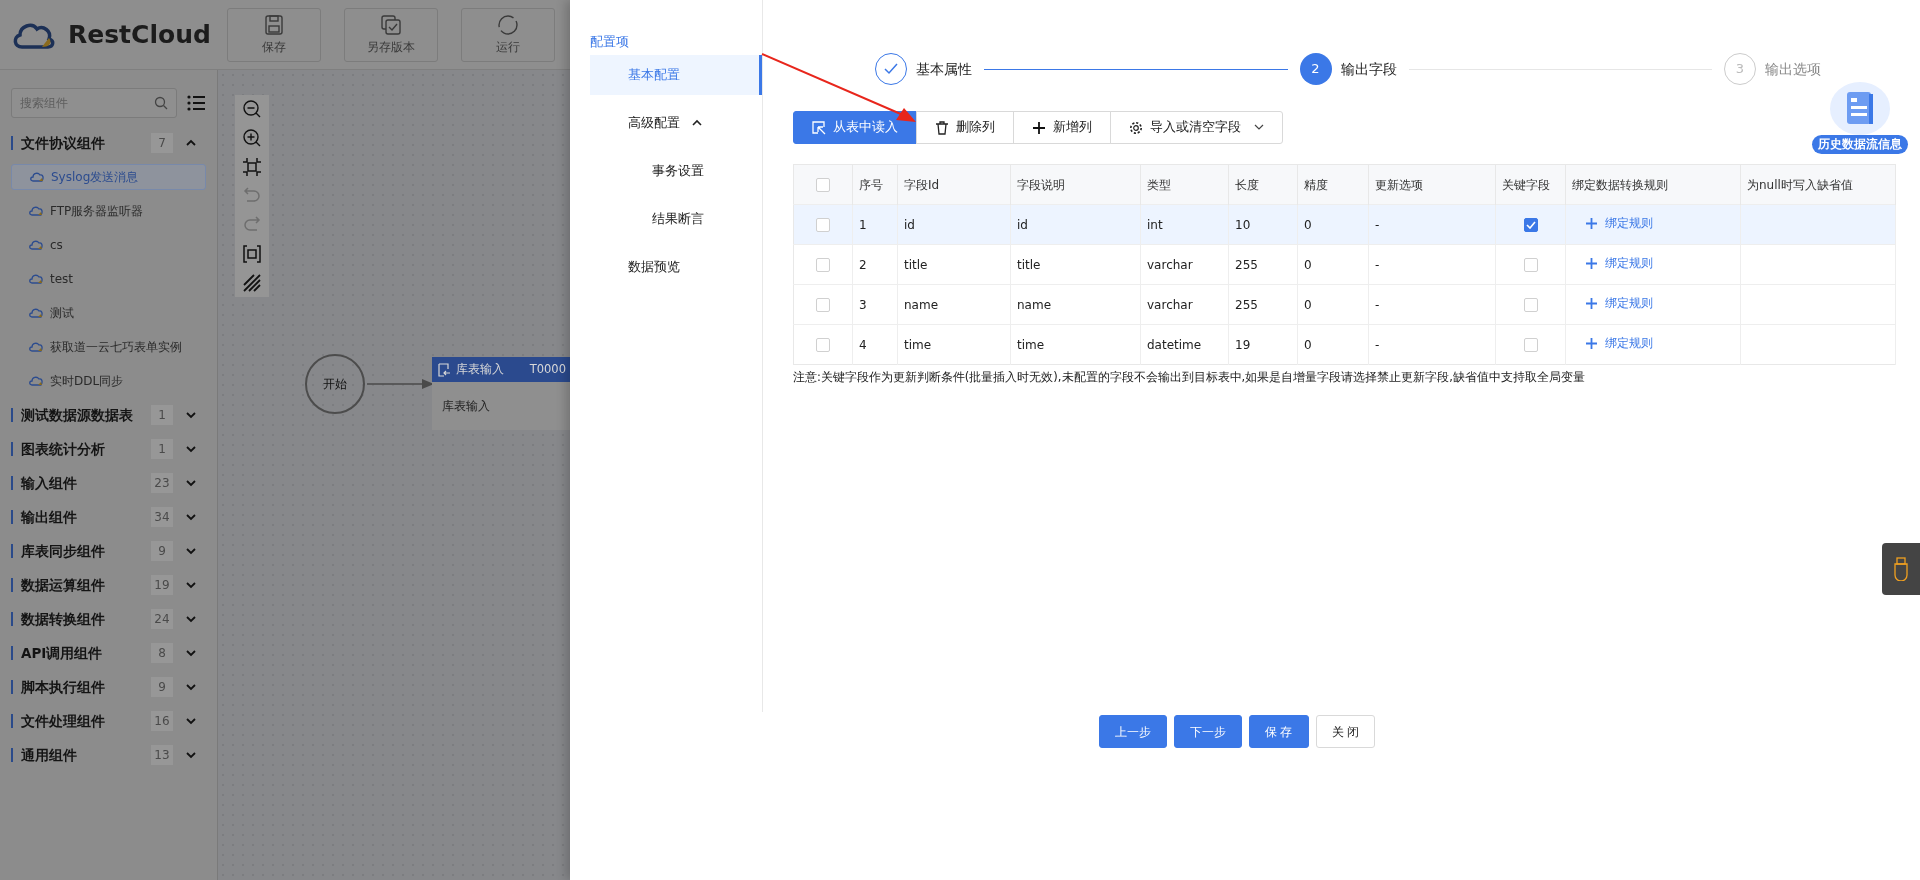 This screenshot has height=880, width=1920. Describe the element at coordinates (108, 177) in the screenshot. I see `component-item: Syslog发送消息` at that location.